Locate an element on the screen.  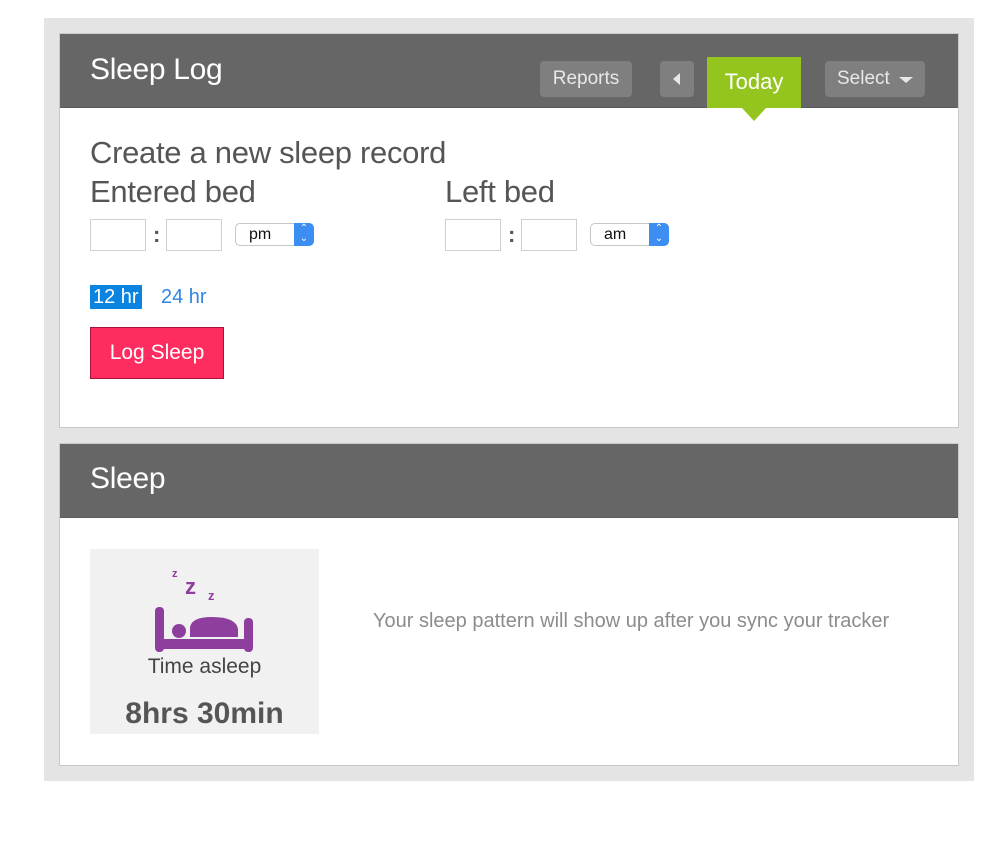
entered-bed-period-select: pm ⌃ ⌄ is located at coordinates (274, 234).